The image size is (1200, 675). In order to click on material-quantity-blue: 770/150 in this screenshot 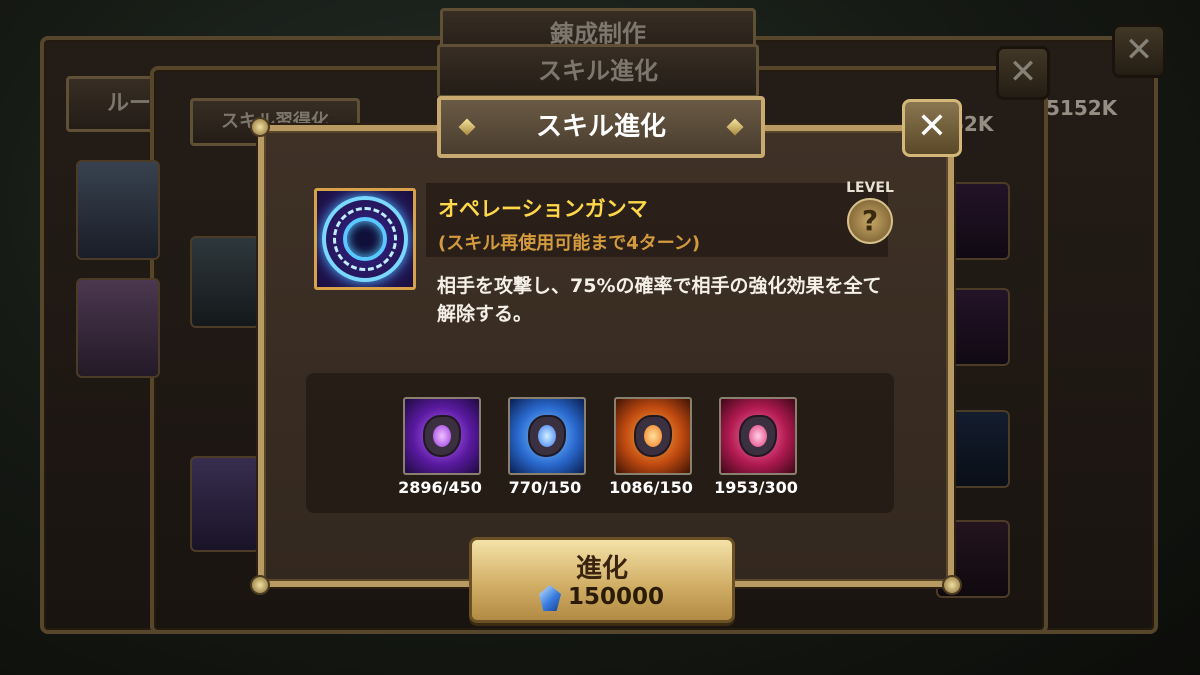, I will do `click(545, 487)`.